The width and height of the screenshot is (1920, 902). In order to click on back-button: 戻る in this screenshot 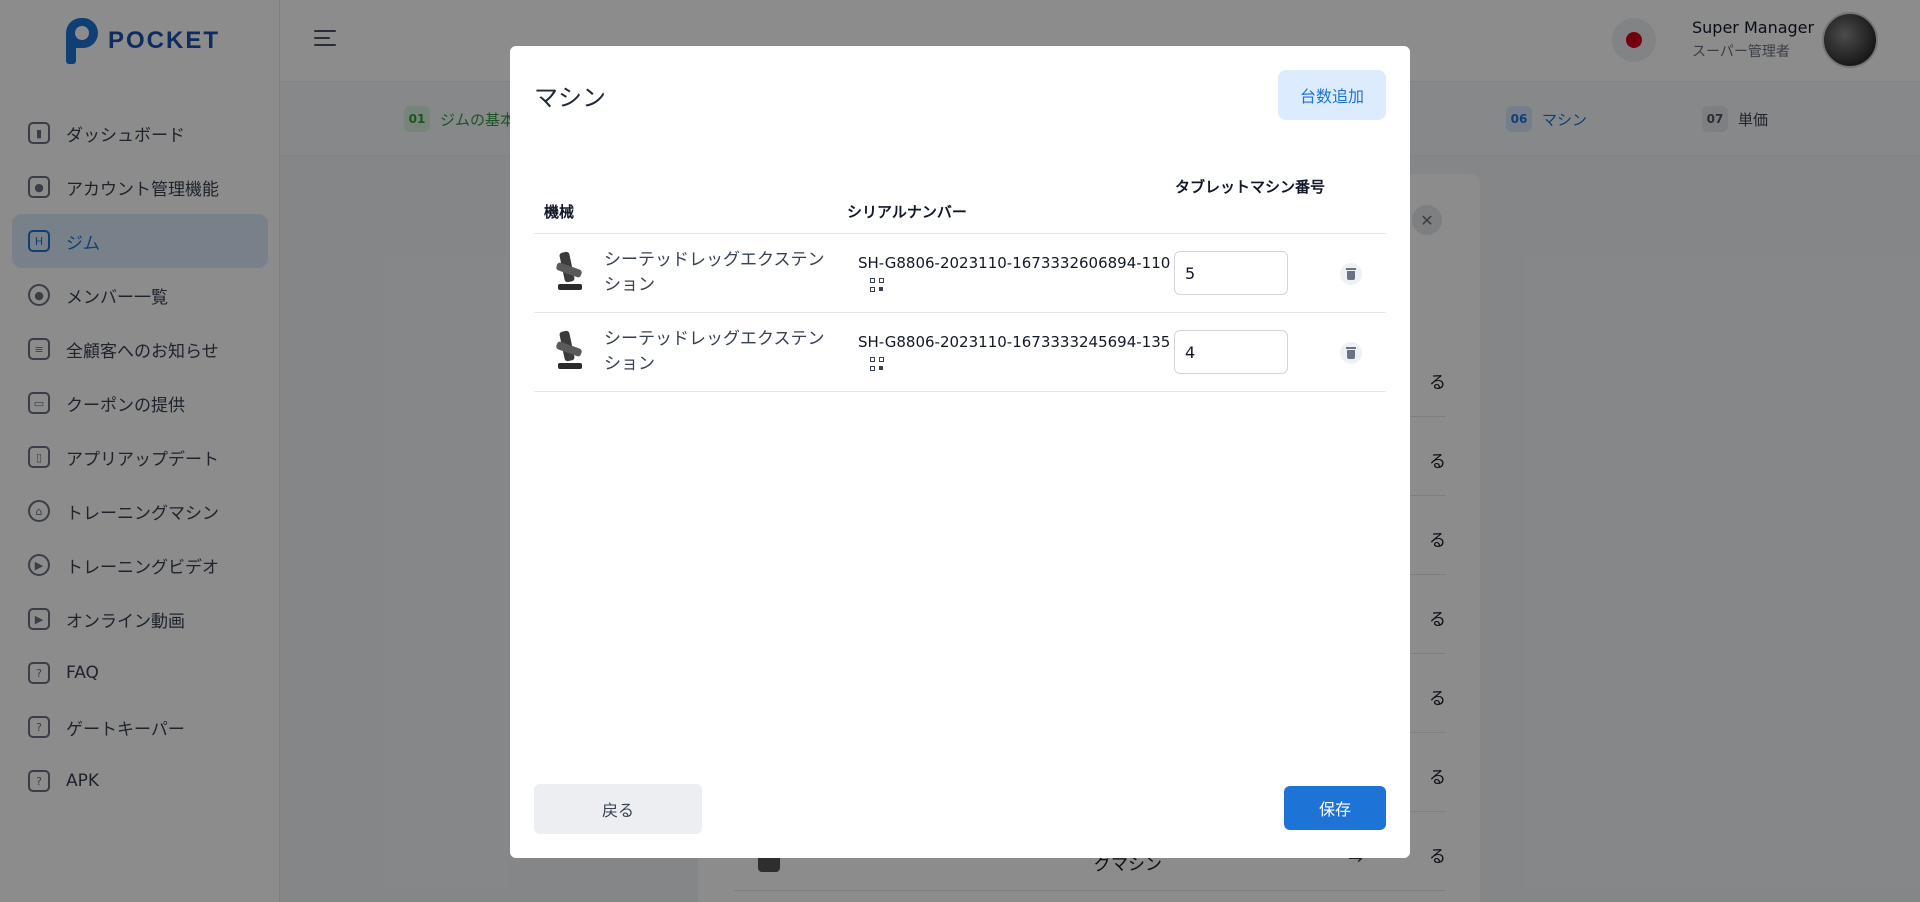, I will do `click(618, 809)`.